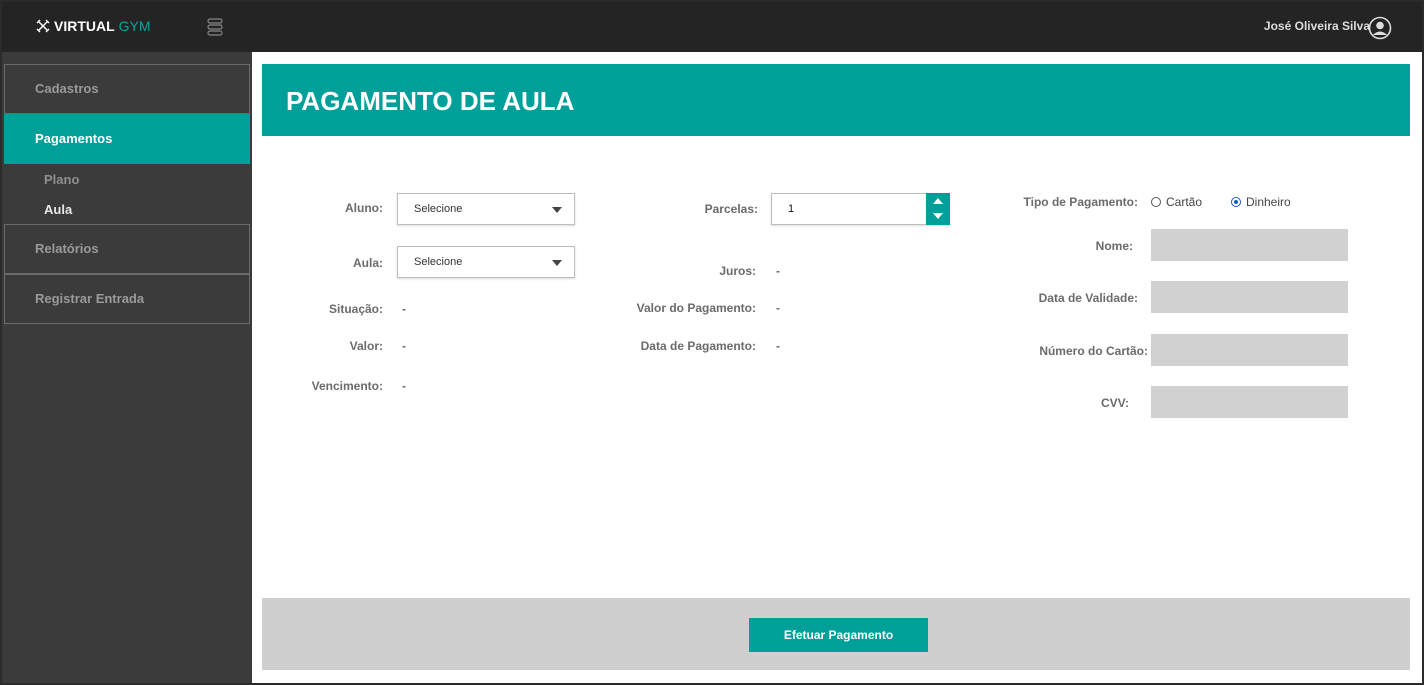 This screenshot has height=685, width=1424. I want to click on app-logo: VIRTUAL GYM, so click(93, 26).